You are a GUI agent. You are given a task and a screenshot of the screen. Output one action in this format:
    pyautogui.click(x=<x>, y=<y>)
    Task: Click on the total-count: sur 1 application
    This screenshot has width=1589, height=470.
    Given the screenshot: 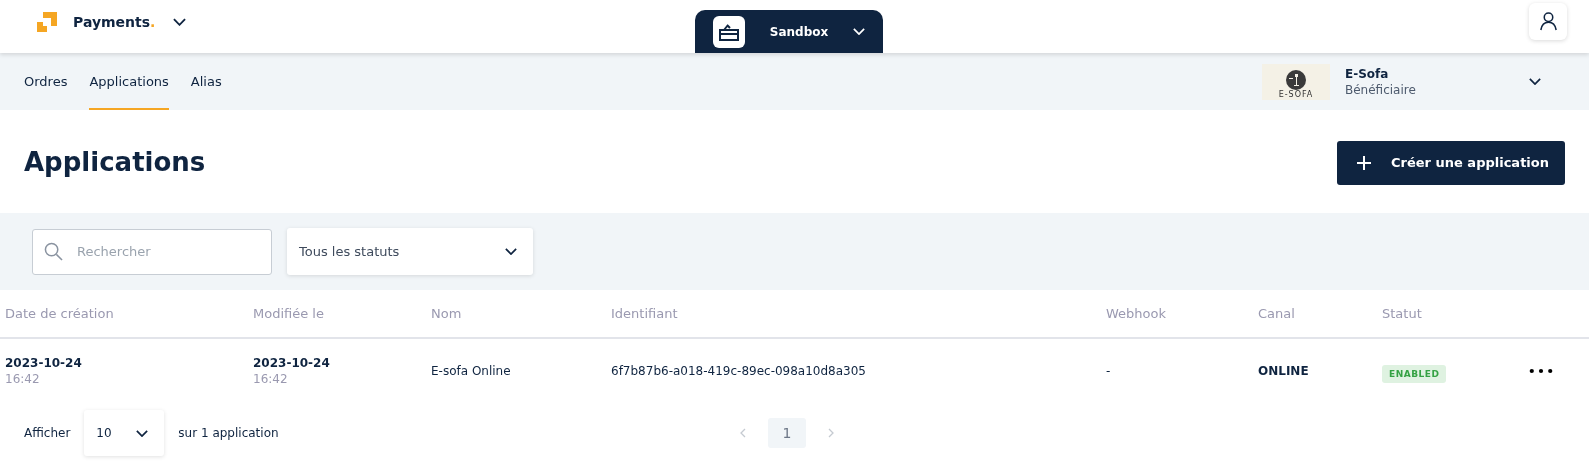 What is the action you would take?
    pyautogui.click(x=228, y=433)
    